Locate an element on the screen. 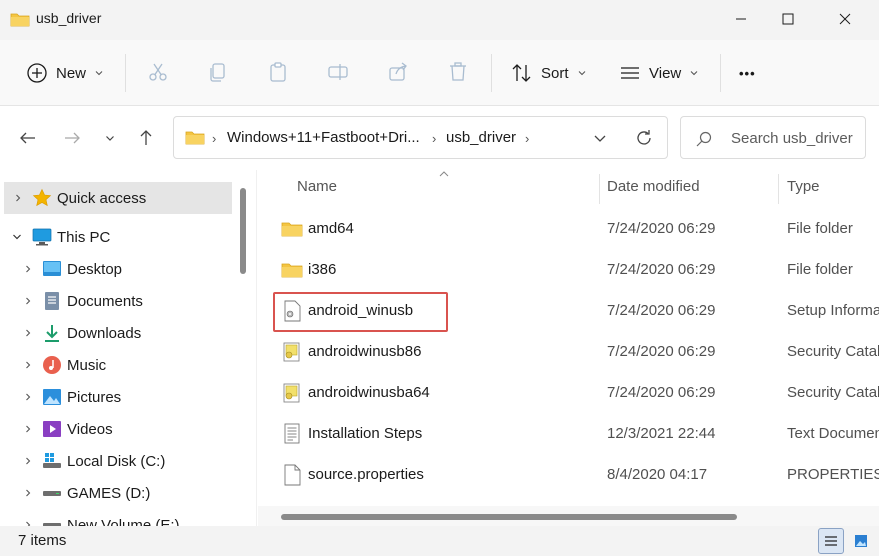  see-more-button: ••• is located at coordinates (747, 73).